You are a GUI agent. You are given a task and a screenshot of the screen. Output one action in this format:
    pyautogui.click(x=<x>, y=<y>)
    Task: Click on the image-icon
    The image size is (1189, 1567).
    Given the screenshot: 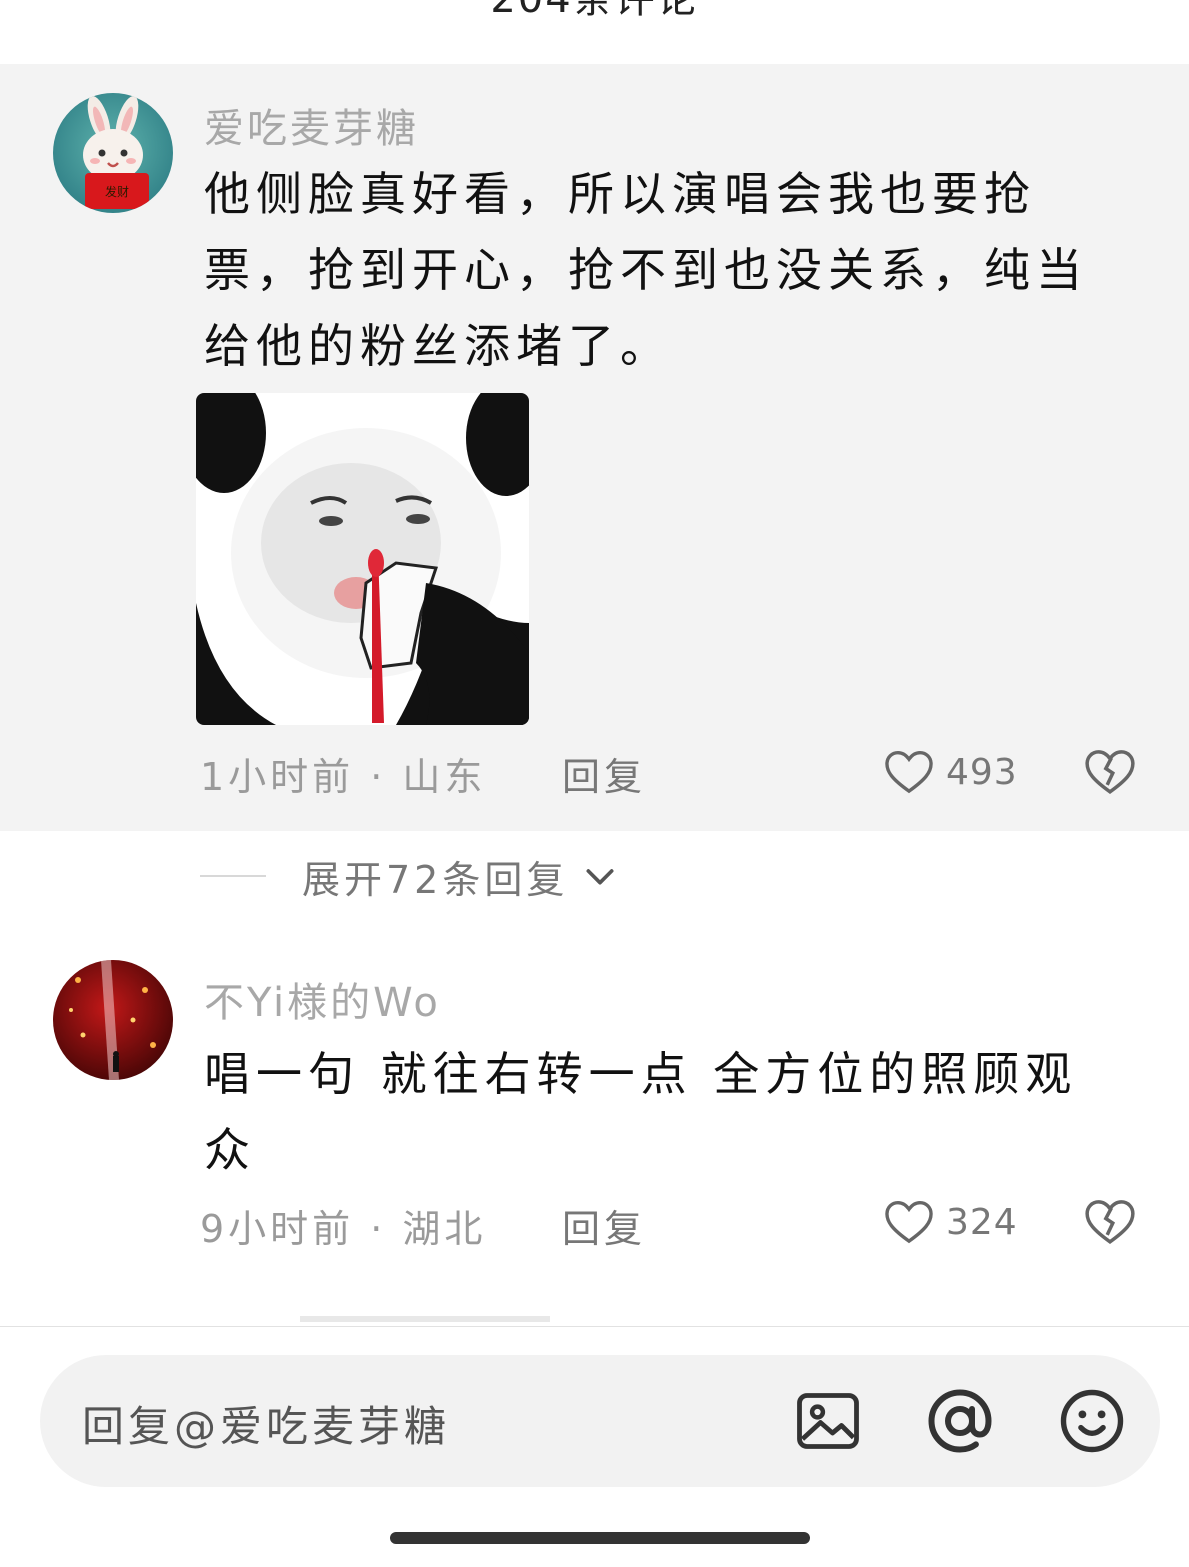 What is the action you would take?
    pyautogui.click(x=828, y=1421)
    